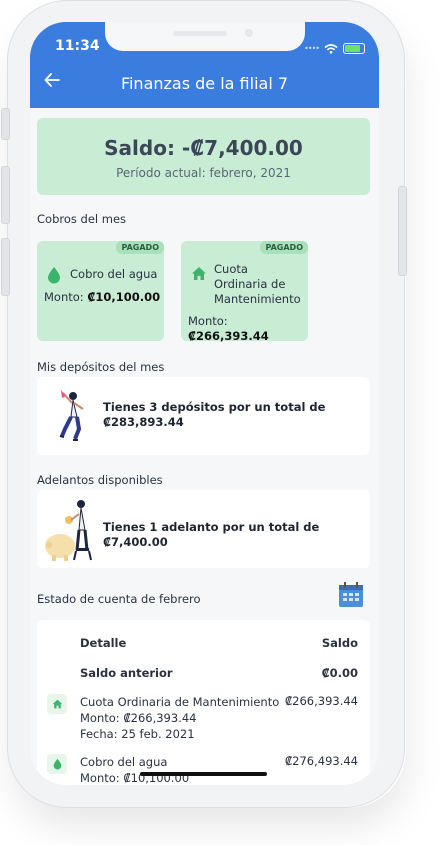 The height and width of the screenshot is (845, 446). Describe the element at coordinates (82, 219) in the screenshot. I see `charges-title: Cobros del mes` at that location.